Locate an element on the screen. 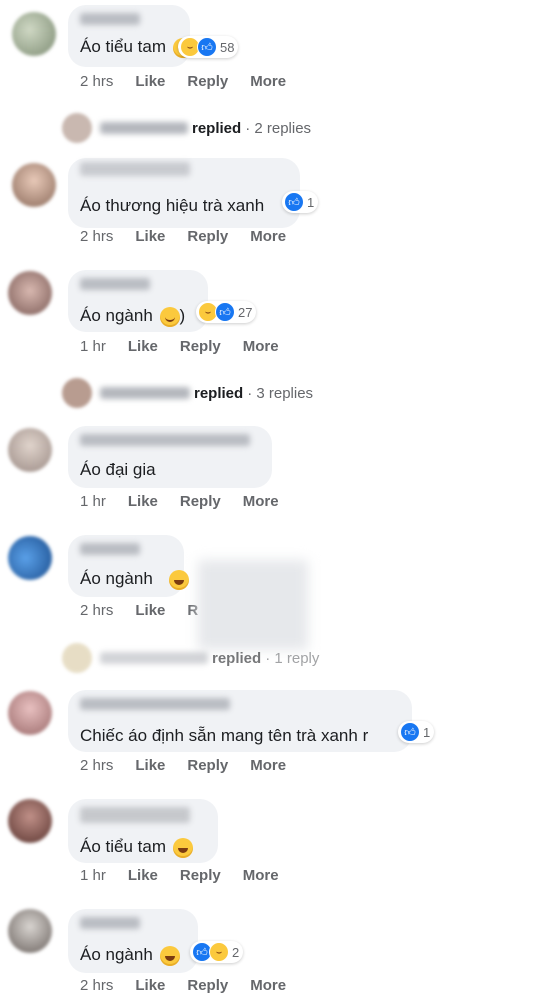 This screenshot has height=1000, width=535. laughing-emoji-icon: ⌣ is located at coordinates (219, 952).